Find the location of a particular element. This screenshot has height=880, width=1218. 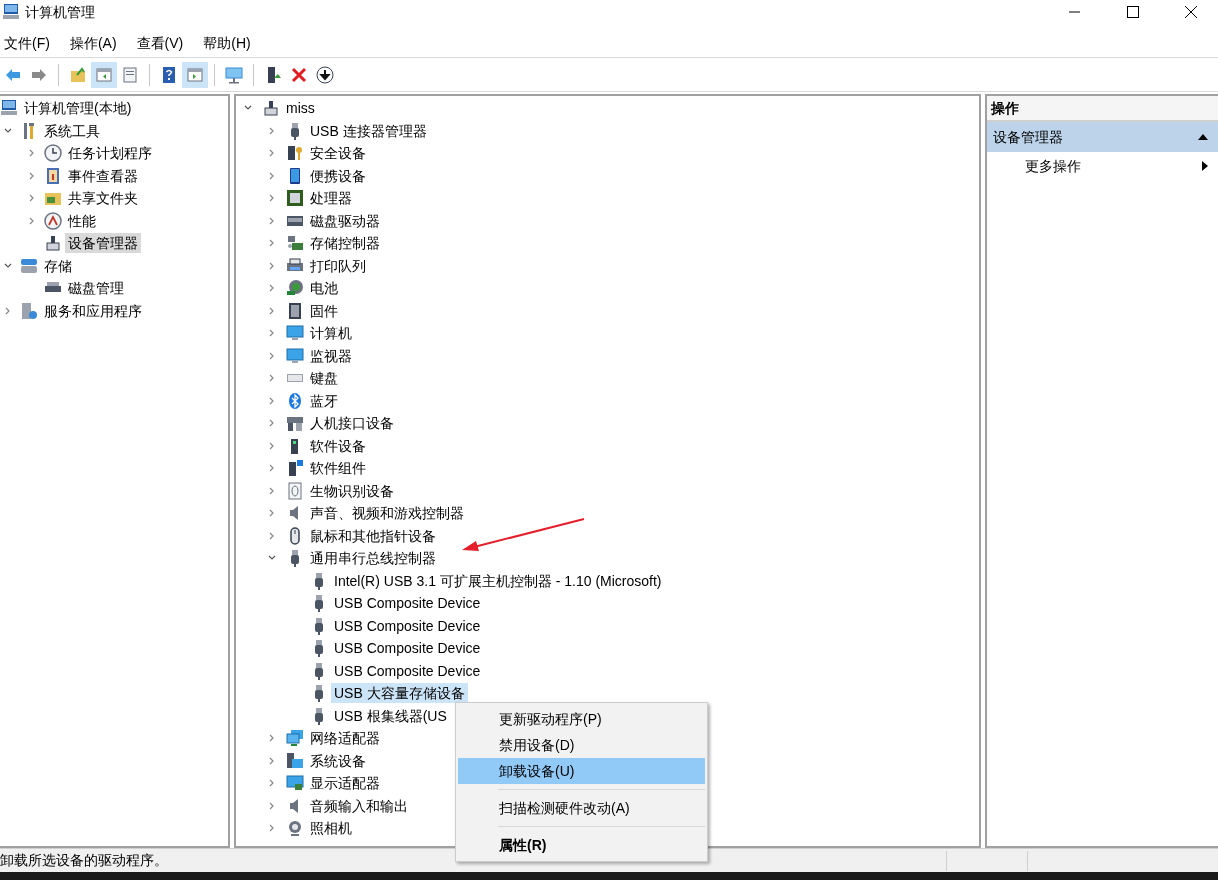

uninstall-icon is located at coordinates (299, 74).